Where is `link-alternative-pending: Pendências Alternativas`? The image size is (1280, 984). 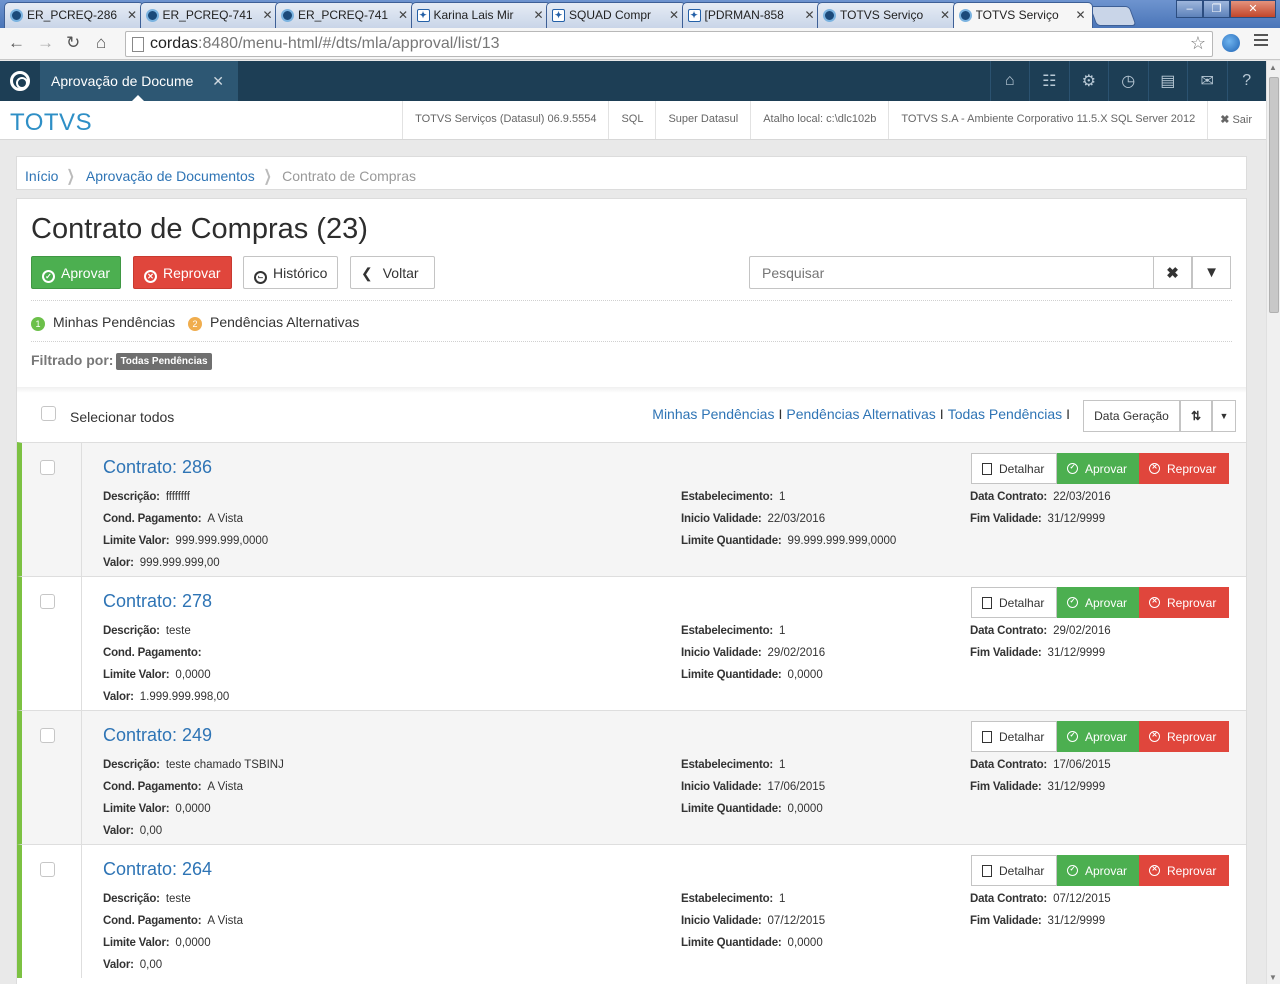
link-alternative-pending: Pendências Alternativas is located at coordinates (860, 414).